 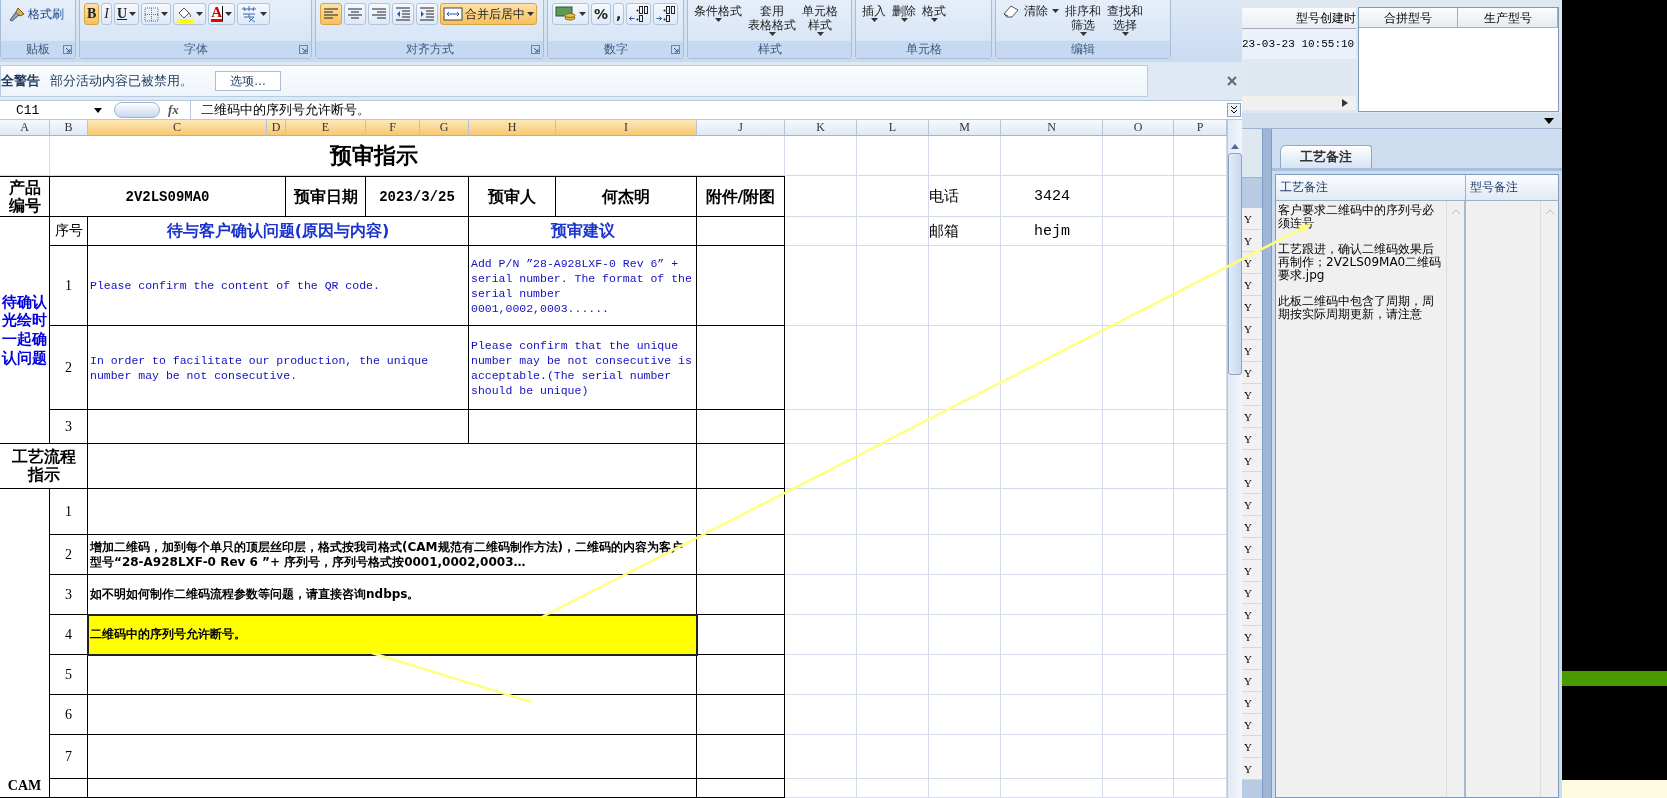 I want to click on notes-tab: 工艺备注, so click(x=1326, y=156).